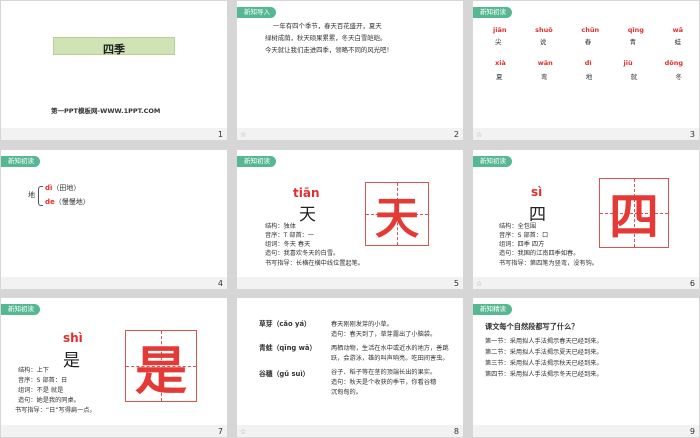 This screenshot has width=700, height=438. What do you see at coordinates (543, 42) in the screenshot?
I see `character: 说` at bounding box center [543, 42].